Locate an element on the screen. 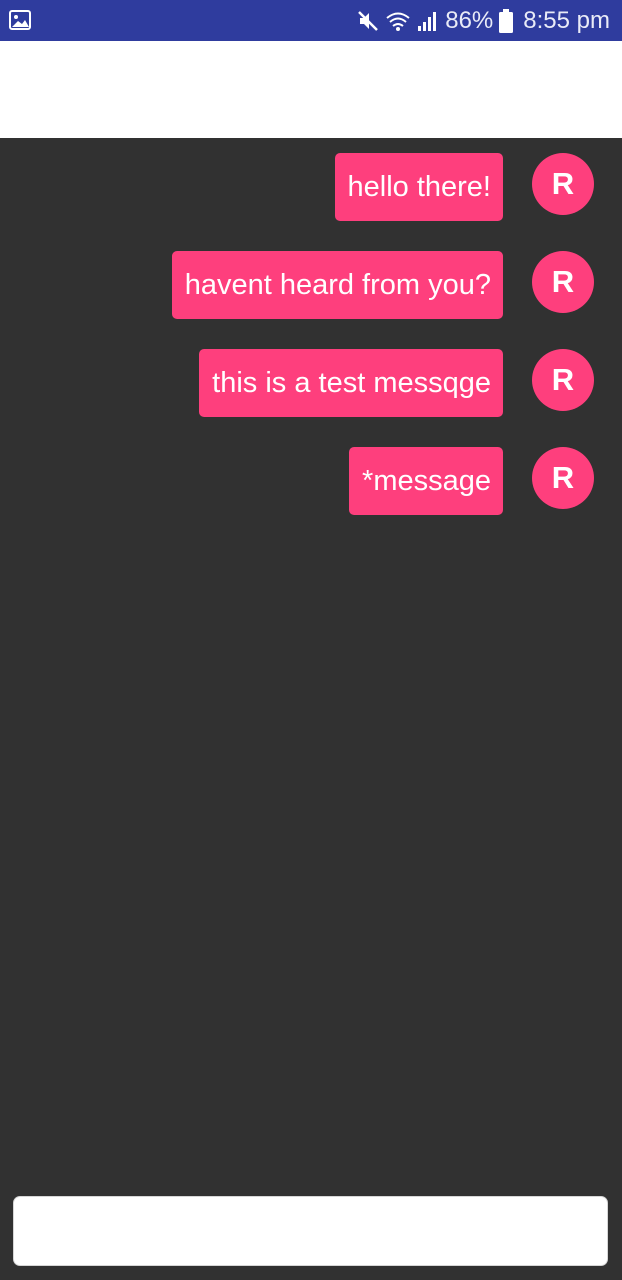  status-icons: 86% 8:55 pm is located at coordinates (483, 20).